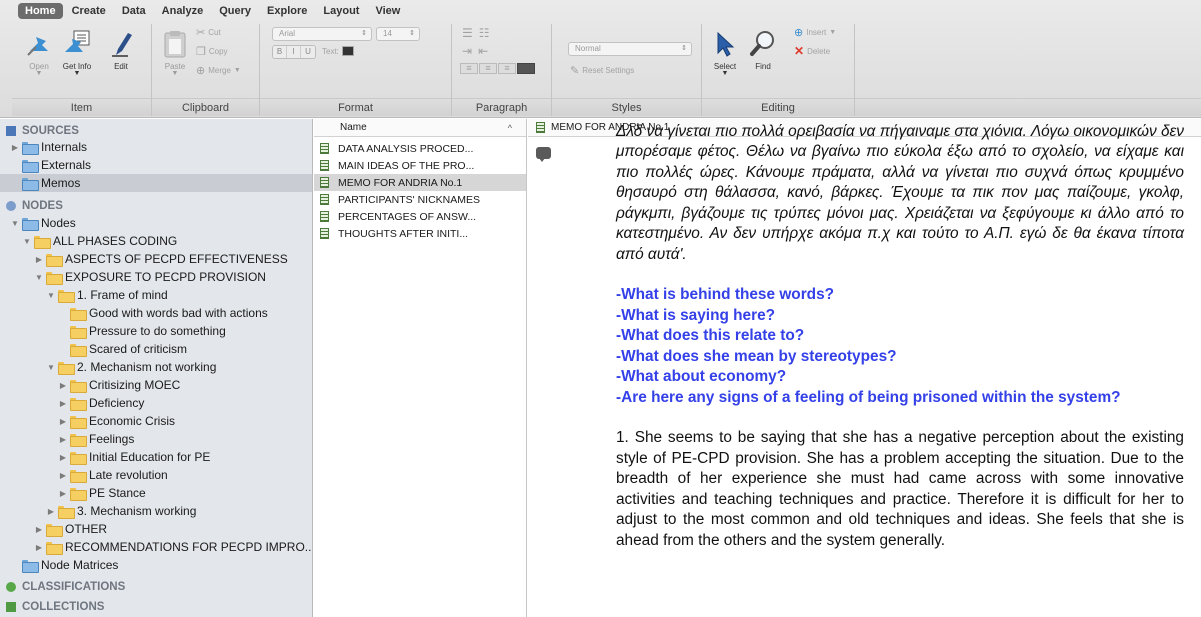 The image size is (1201, 617). Describe the element at coordinates (341, 11) in the screenshot. I see `tab-layout: Layout` at that location.